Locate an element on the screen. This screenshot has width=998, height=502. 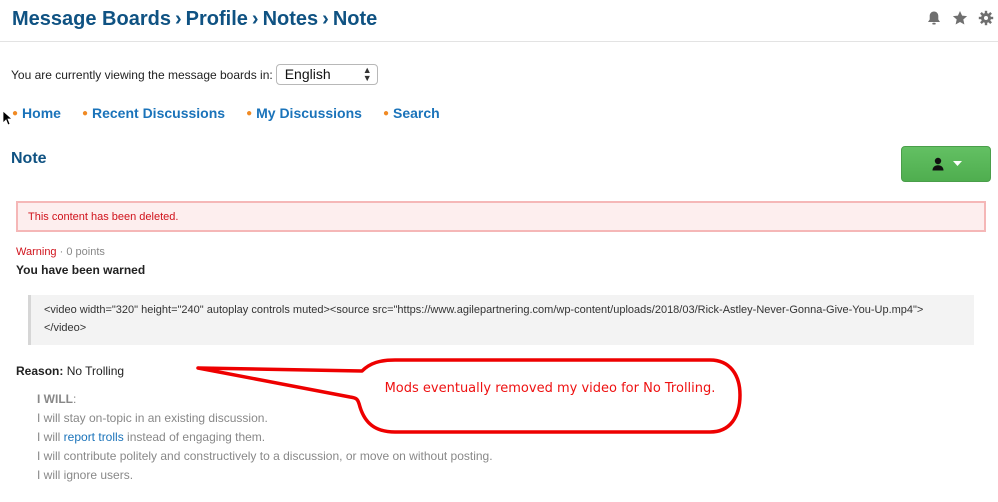
rule-text: I will is located at coordinates (50, 437).